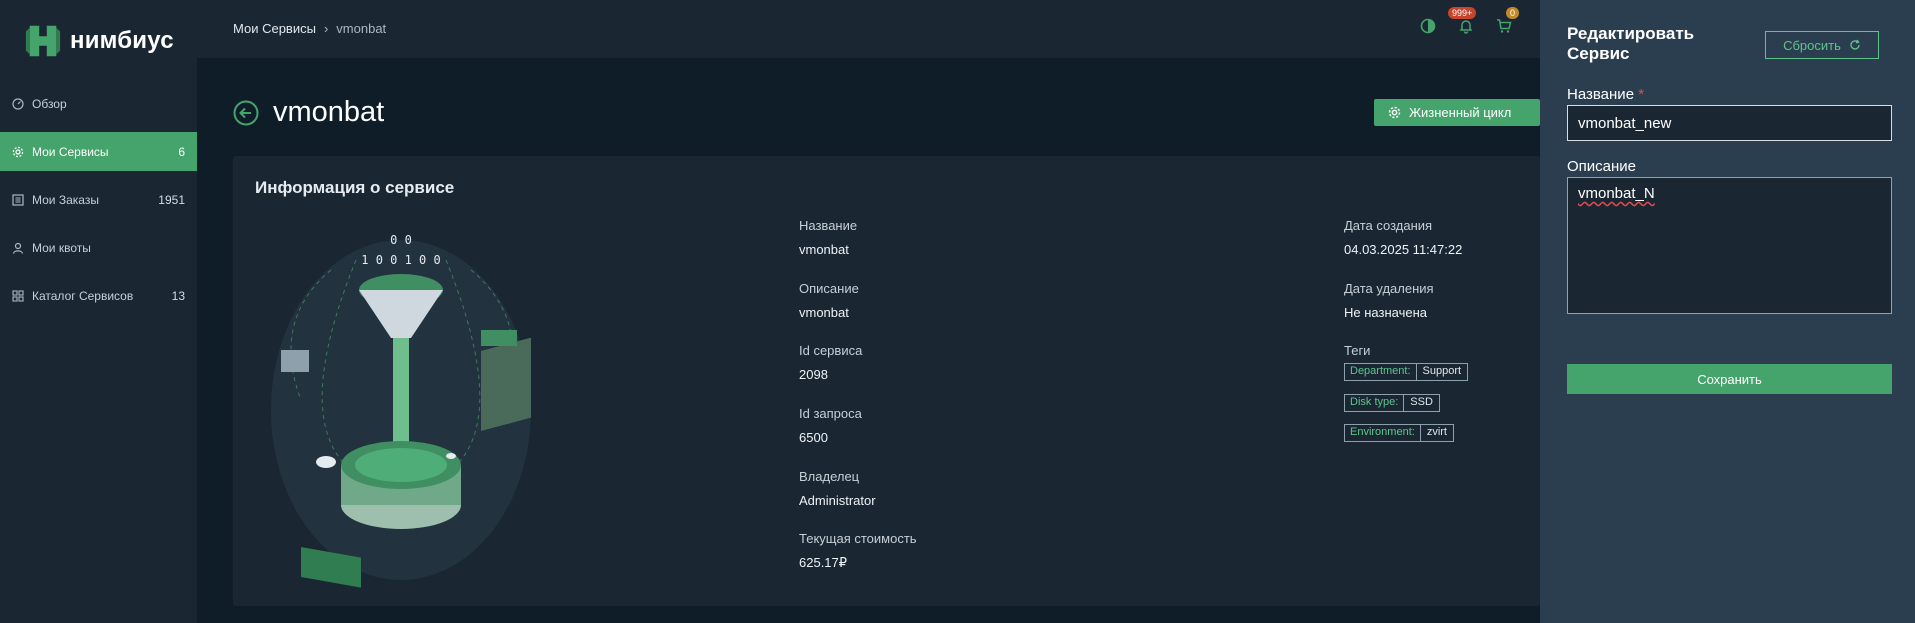 Image resolution: width=1915 pixels, height=623 pixels. What do you see at coordinates (1855, 44) in the screenshot?
I see `refresh-icon` at bounding box center [1855, 44].